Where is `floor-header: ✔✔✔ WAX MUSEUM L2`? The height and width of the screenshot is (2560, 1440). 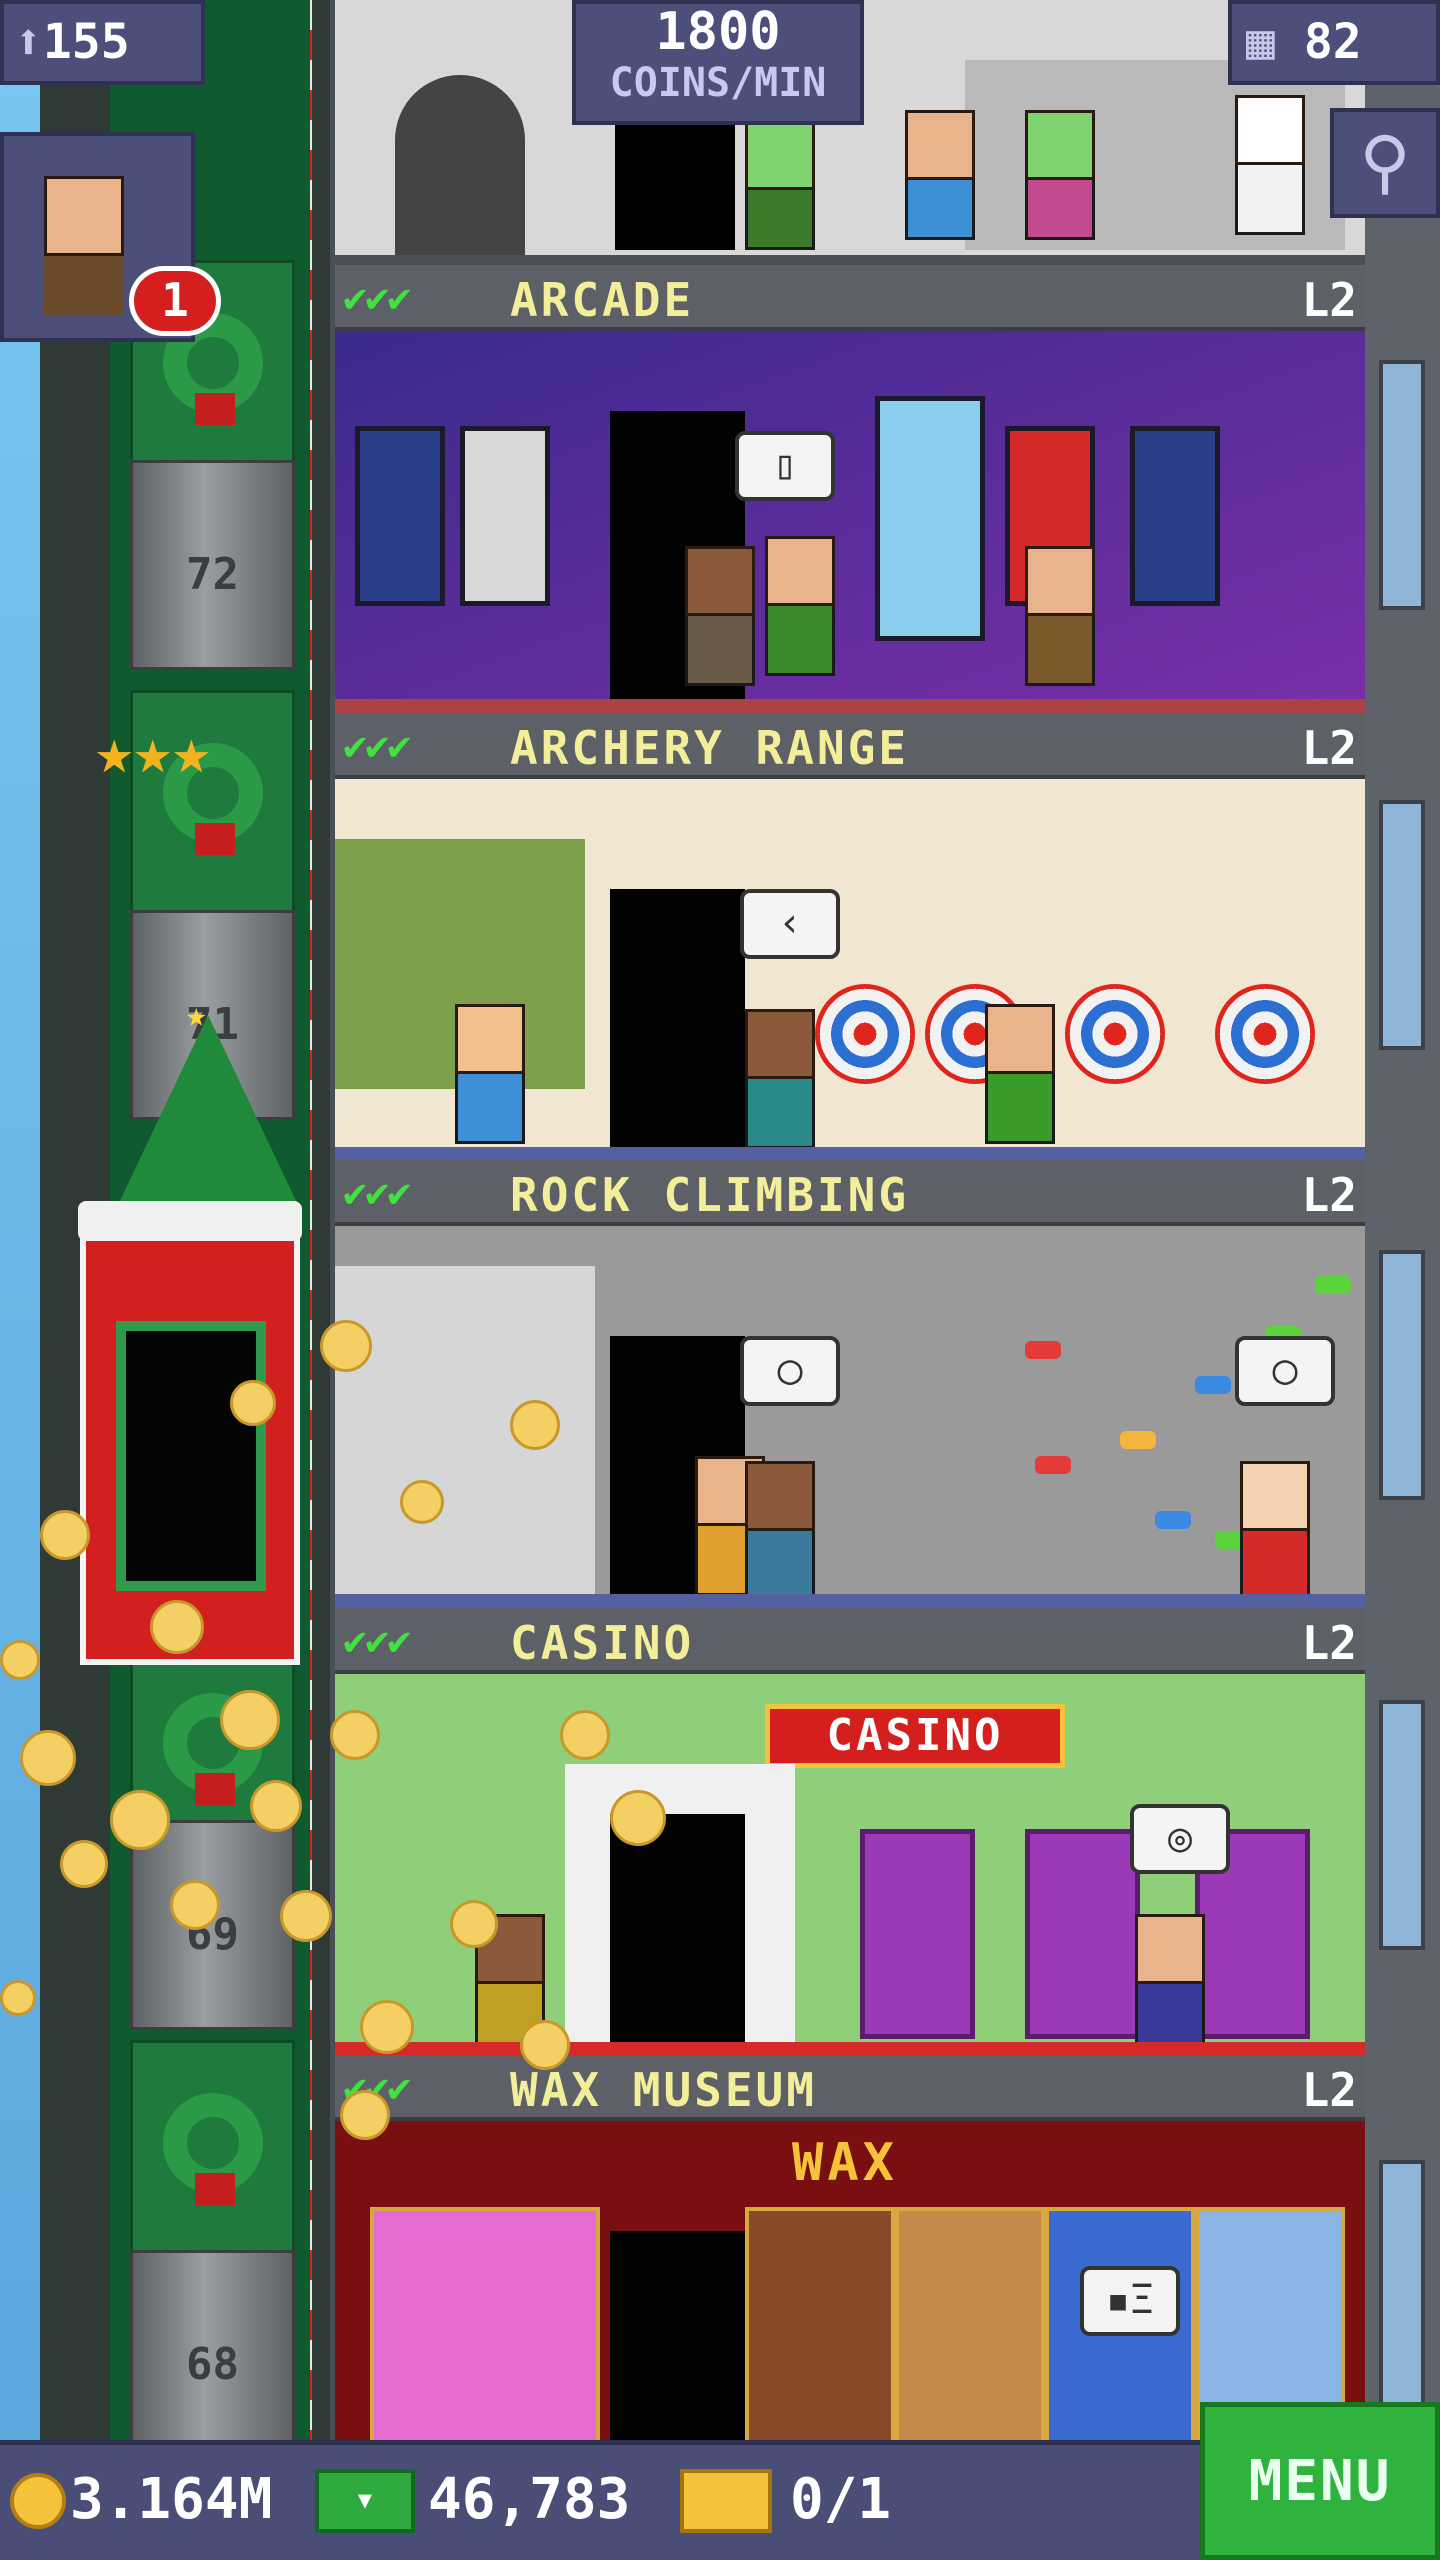 floor-header: ✔✔✔ WAX MUSEUM L2 is located at coordinates (850, 2088).